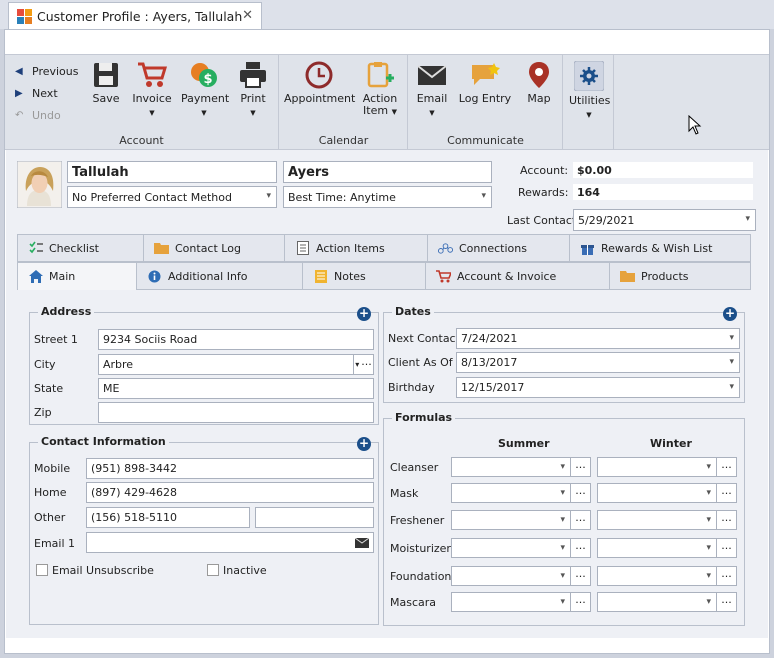 This screenshot has width=774, height=658. What do you see at coordinates (598, 338) in the screenshot?
I see `next-contact-date-select: 7/24/2021` at bounding box center [598, 338].